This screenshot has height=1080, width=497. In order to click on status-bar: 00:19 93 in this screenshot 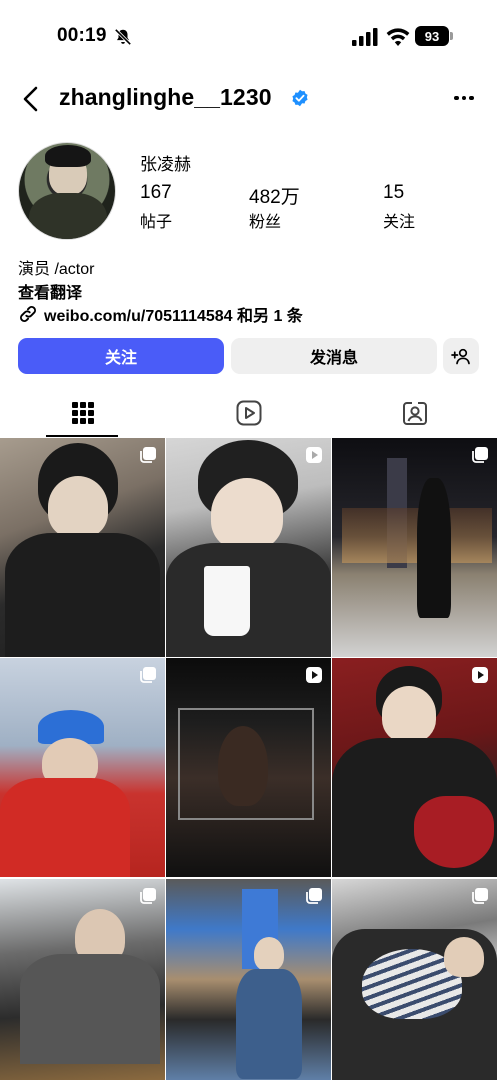, I will do `click(248, 36)`.